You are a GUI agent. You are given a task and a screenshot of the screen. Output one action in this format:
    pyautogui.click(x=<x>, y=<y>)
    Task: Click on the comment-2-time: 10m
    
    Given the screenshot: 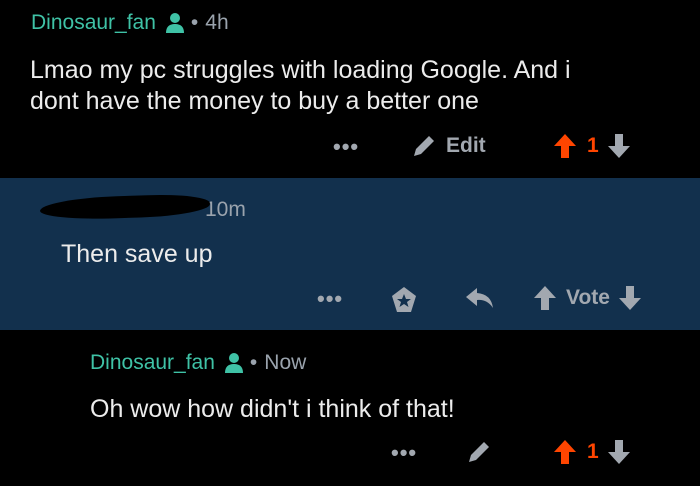 What is the action you would take?
    pyautogui.click(x=225, y=209)
    